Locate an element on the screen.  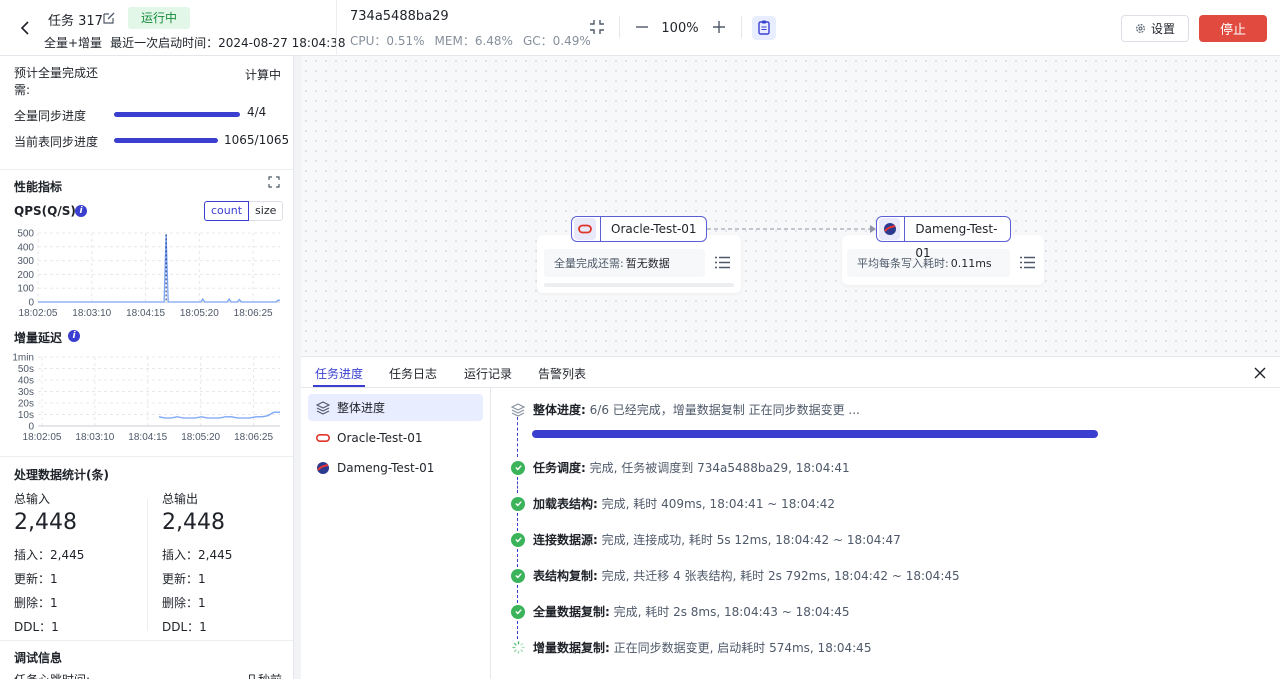
clipboard-button is located at coordinates (764, 28).